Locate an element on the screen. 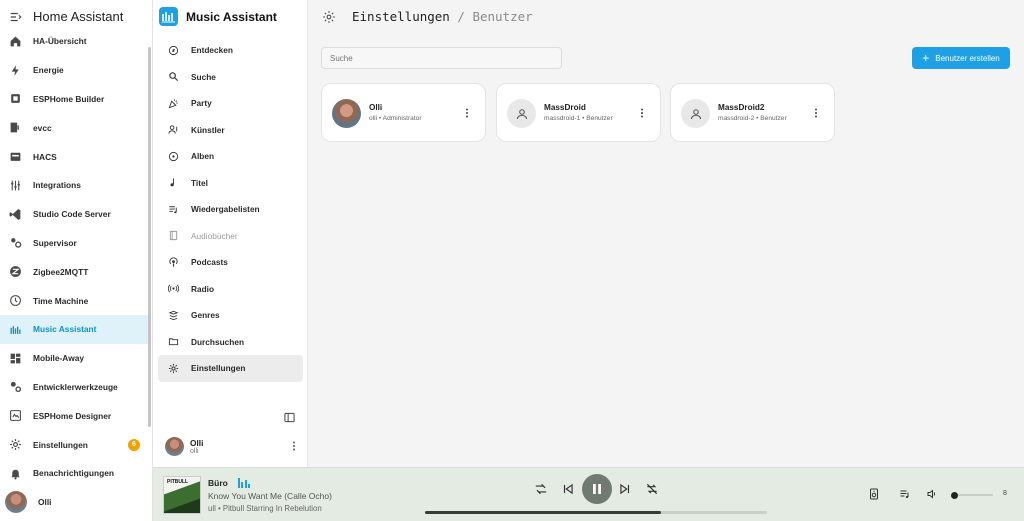 The height and width of the screenshot is (521, 1024). ha-nav-label: evcc is located at coordinates (42, 127).